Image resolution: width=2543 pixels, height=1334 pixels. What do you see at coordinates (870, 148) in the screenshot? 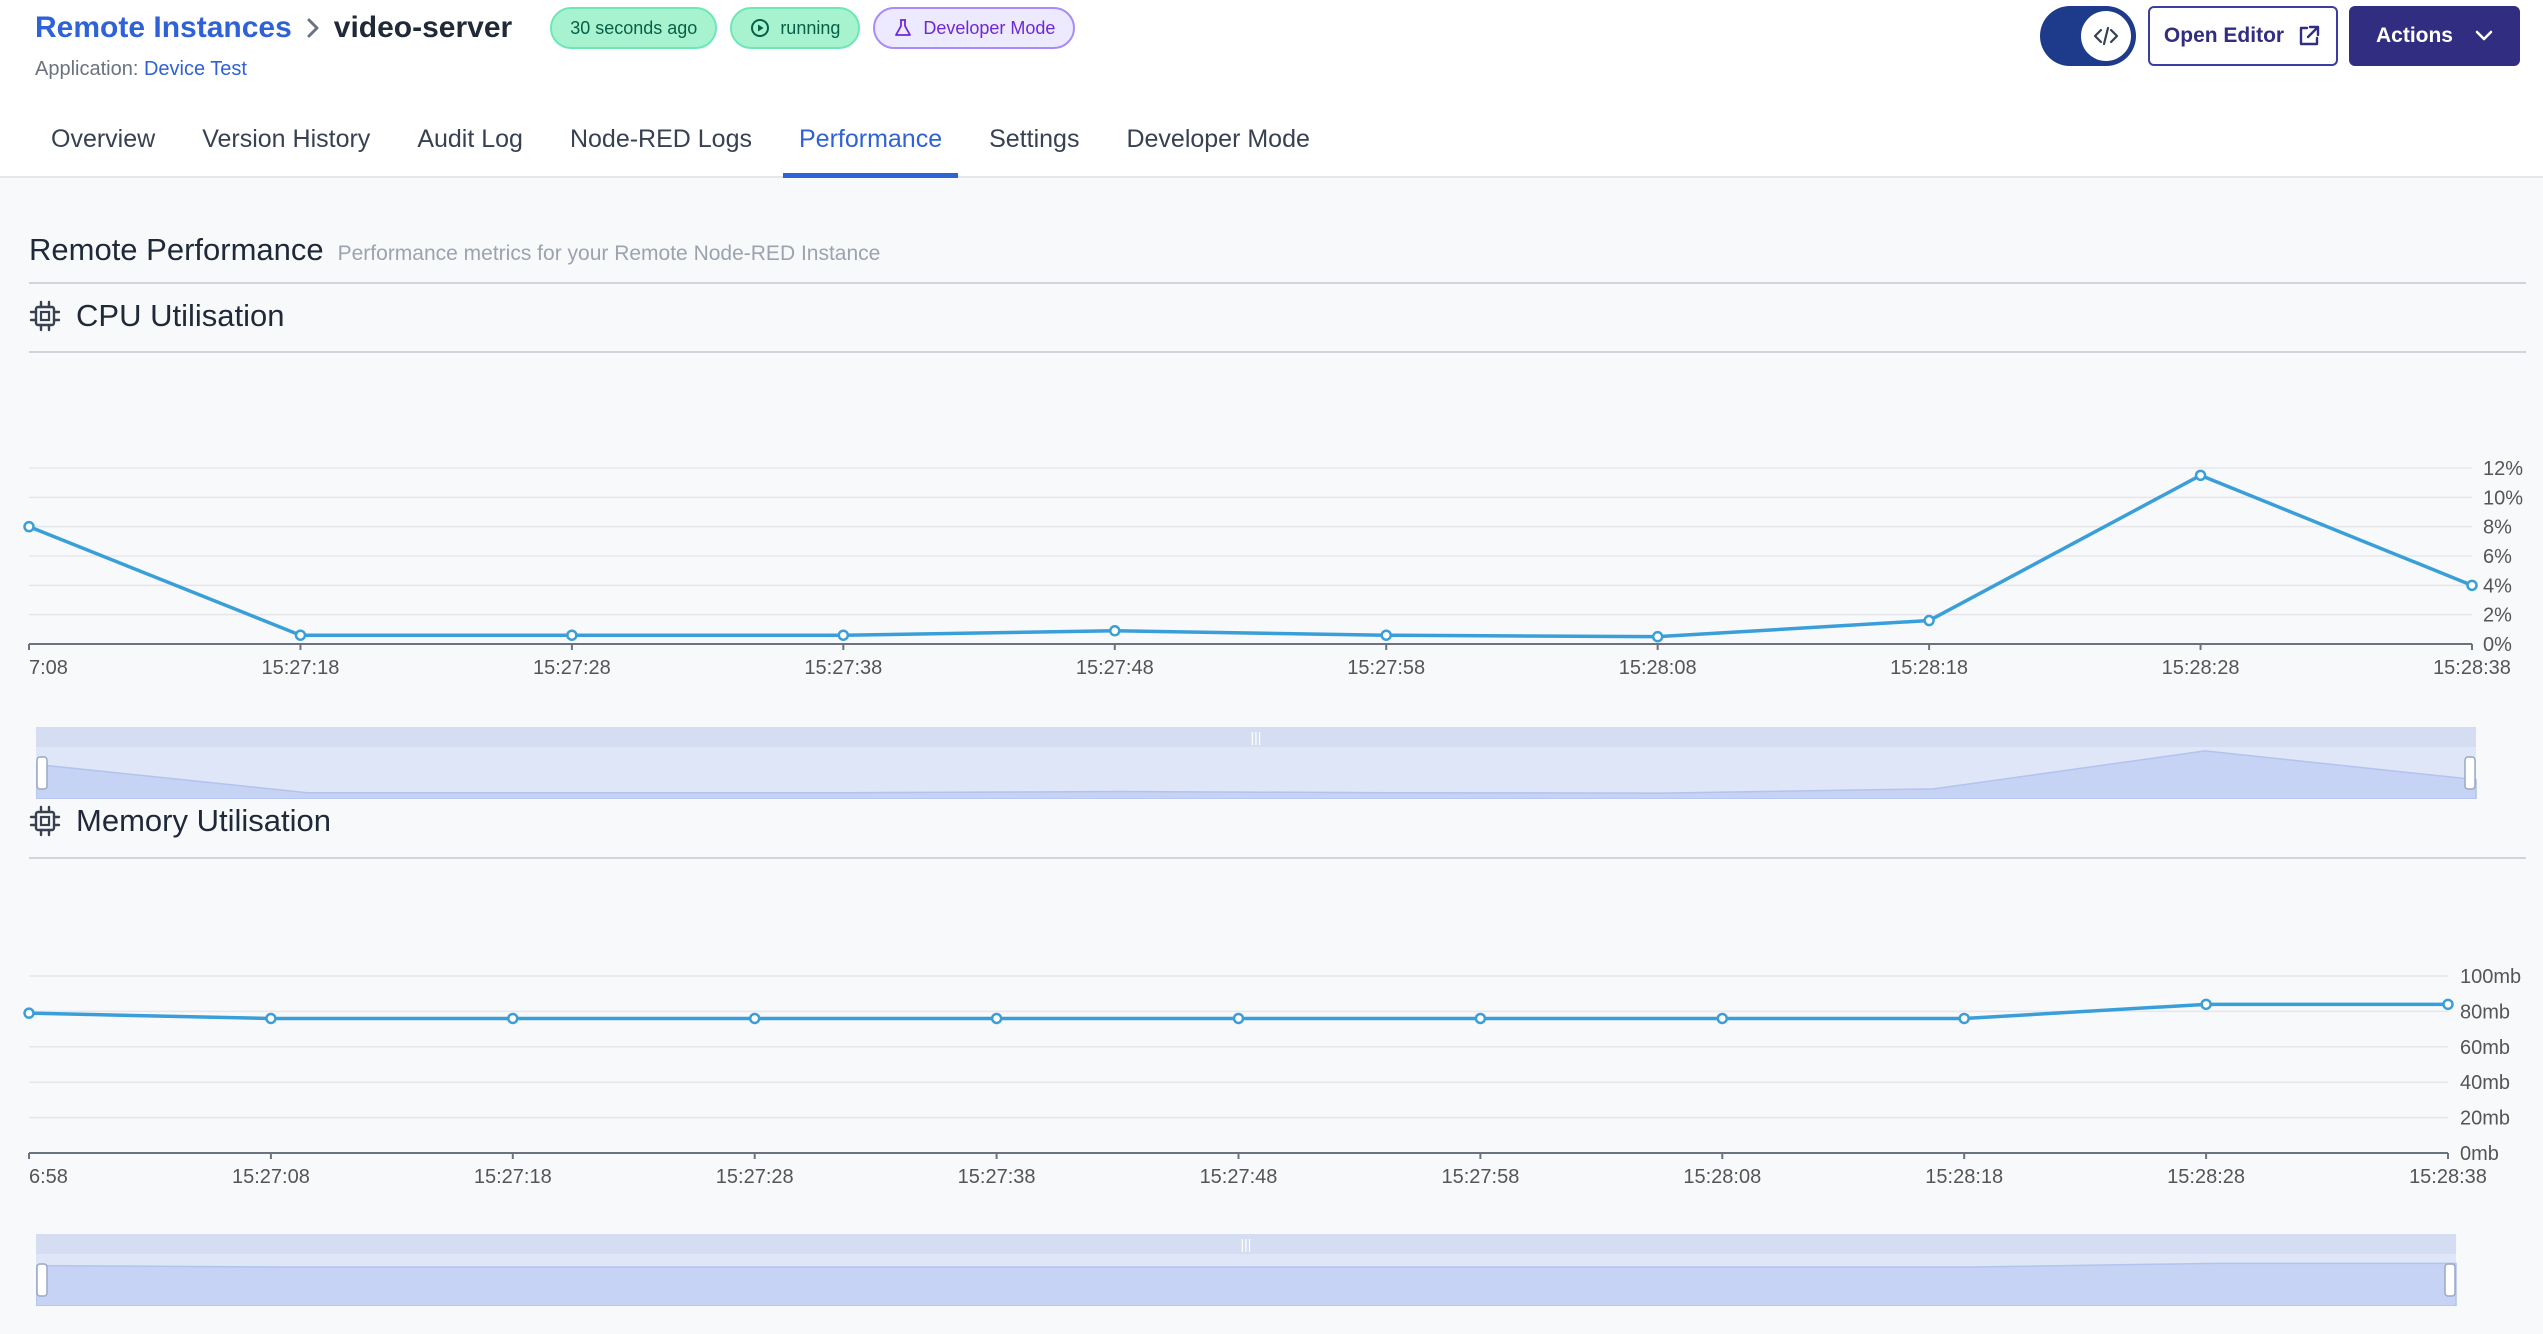
I see `tab-performance: Performance` at bounding box center [870, 148].